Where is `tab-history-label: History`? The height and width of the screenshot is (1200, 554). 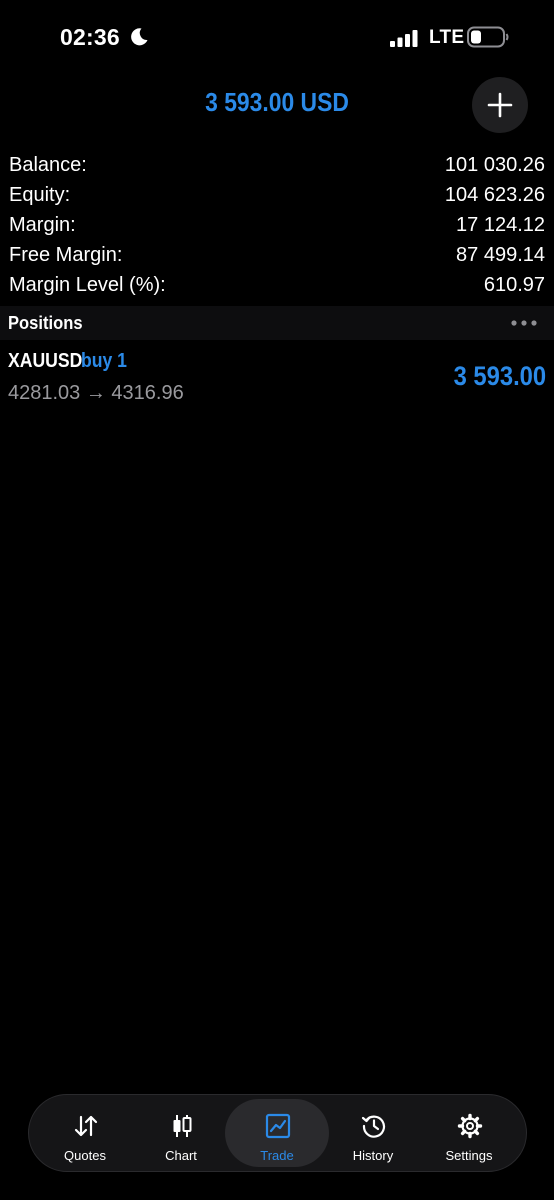
tab-history-label: History is located at coordinates (373, 1155).